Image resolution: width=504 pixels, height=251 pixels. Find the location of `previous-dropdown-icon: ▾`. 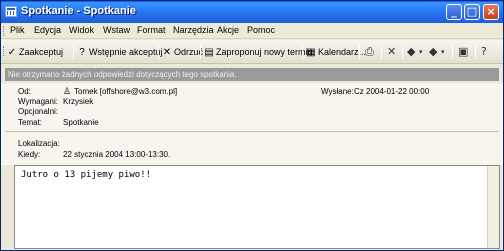

previous-dropdown-icon: ▾ is located at coordinates (421, 52).